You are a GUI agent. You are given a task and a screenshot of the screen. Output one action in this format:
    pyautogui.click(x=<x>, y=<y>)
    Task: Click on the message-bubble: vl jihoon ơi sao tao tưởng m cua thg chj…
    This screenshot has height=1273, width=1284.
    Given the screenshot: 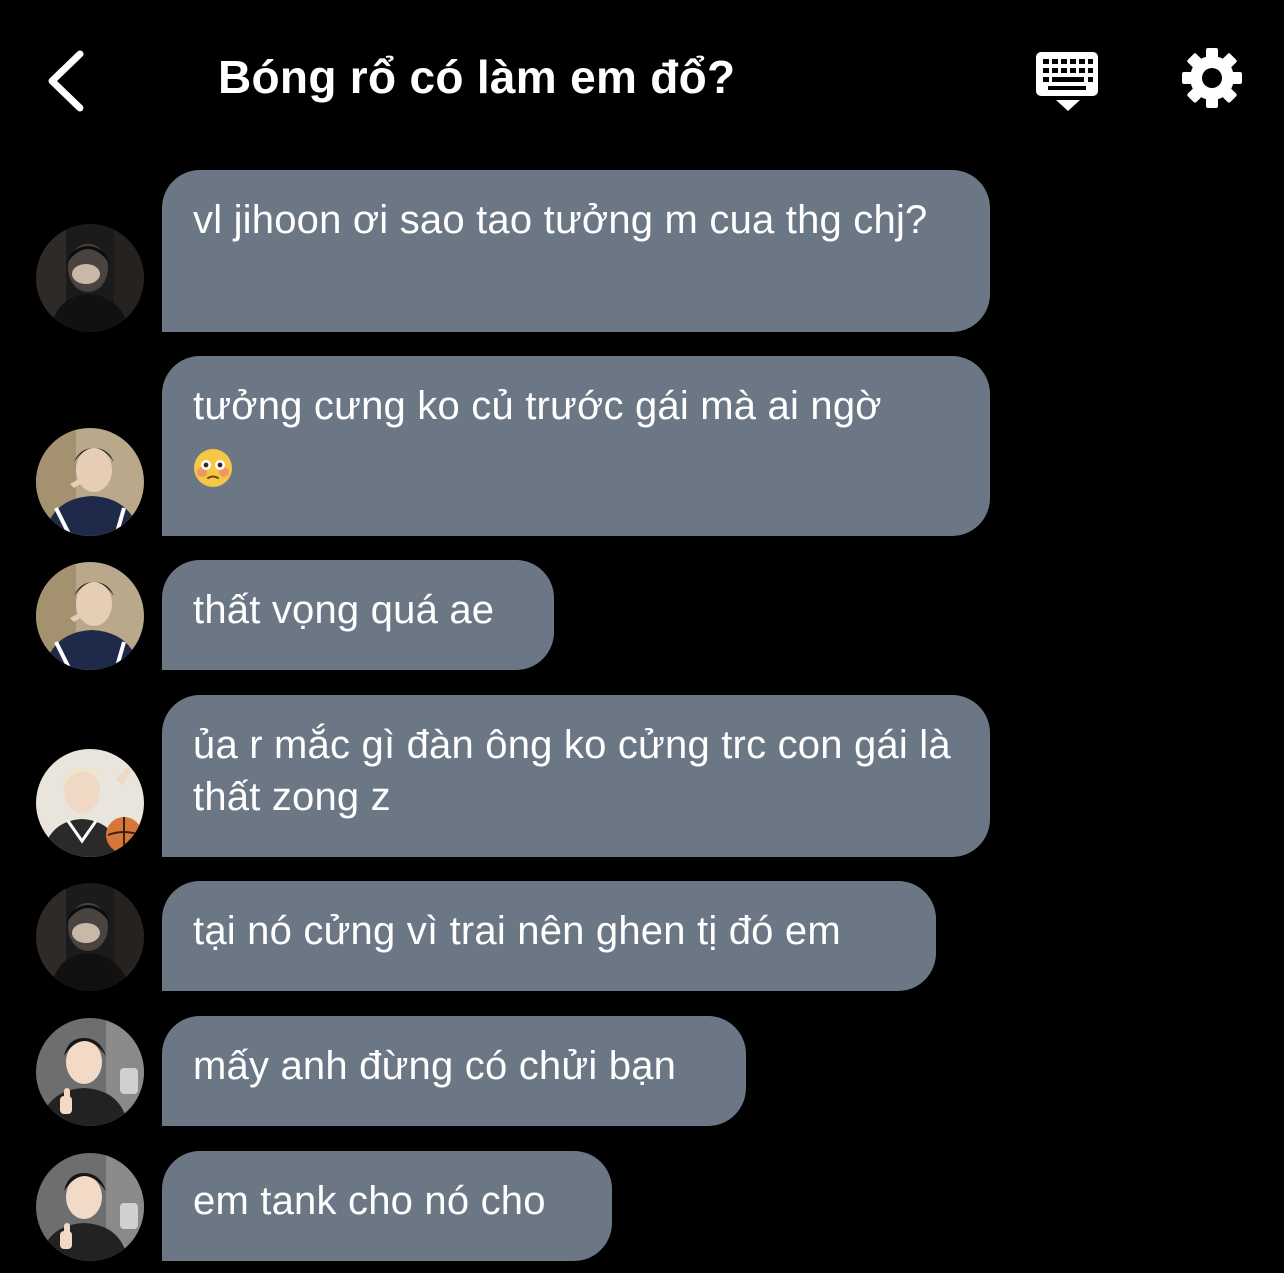 What is the action you would take?
    pyautogui.click(x=576, y=251)
    